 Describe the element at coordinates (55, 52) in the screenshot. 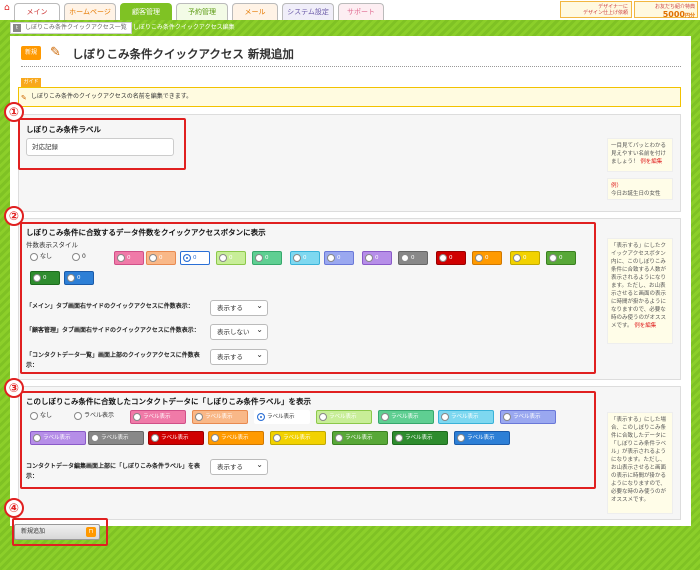

I see `pencil-icon: ✎` at that location.